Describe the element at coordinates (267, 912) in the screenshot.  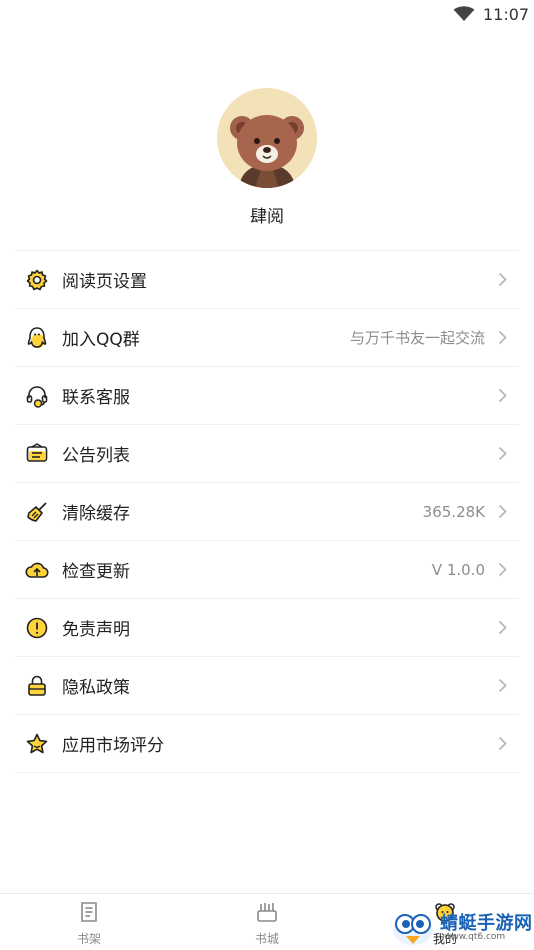
I see `bookstore-icon` at that location.